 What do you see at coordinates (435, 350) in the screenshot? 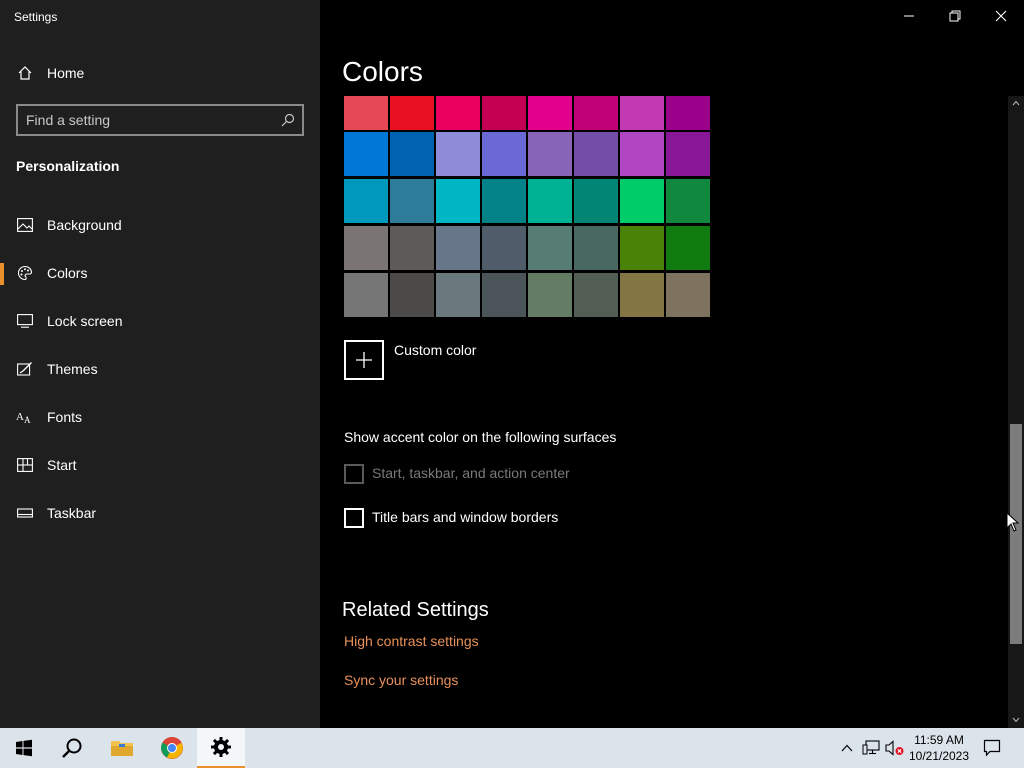
I see `custom-color-label: Custom color` at bounding box center [435, 350].